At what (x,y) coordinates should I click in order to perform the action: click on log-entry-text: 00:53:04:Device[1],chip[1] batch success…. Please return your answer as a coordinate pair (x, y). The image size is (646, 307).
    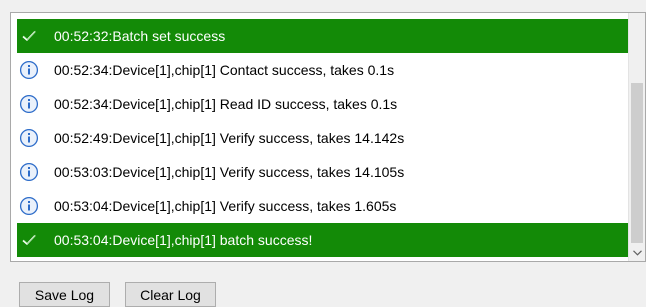
    Looking at the image, I should click on (183, 240).